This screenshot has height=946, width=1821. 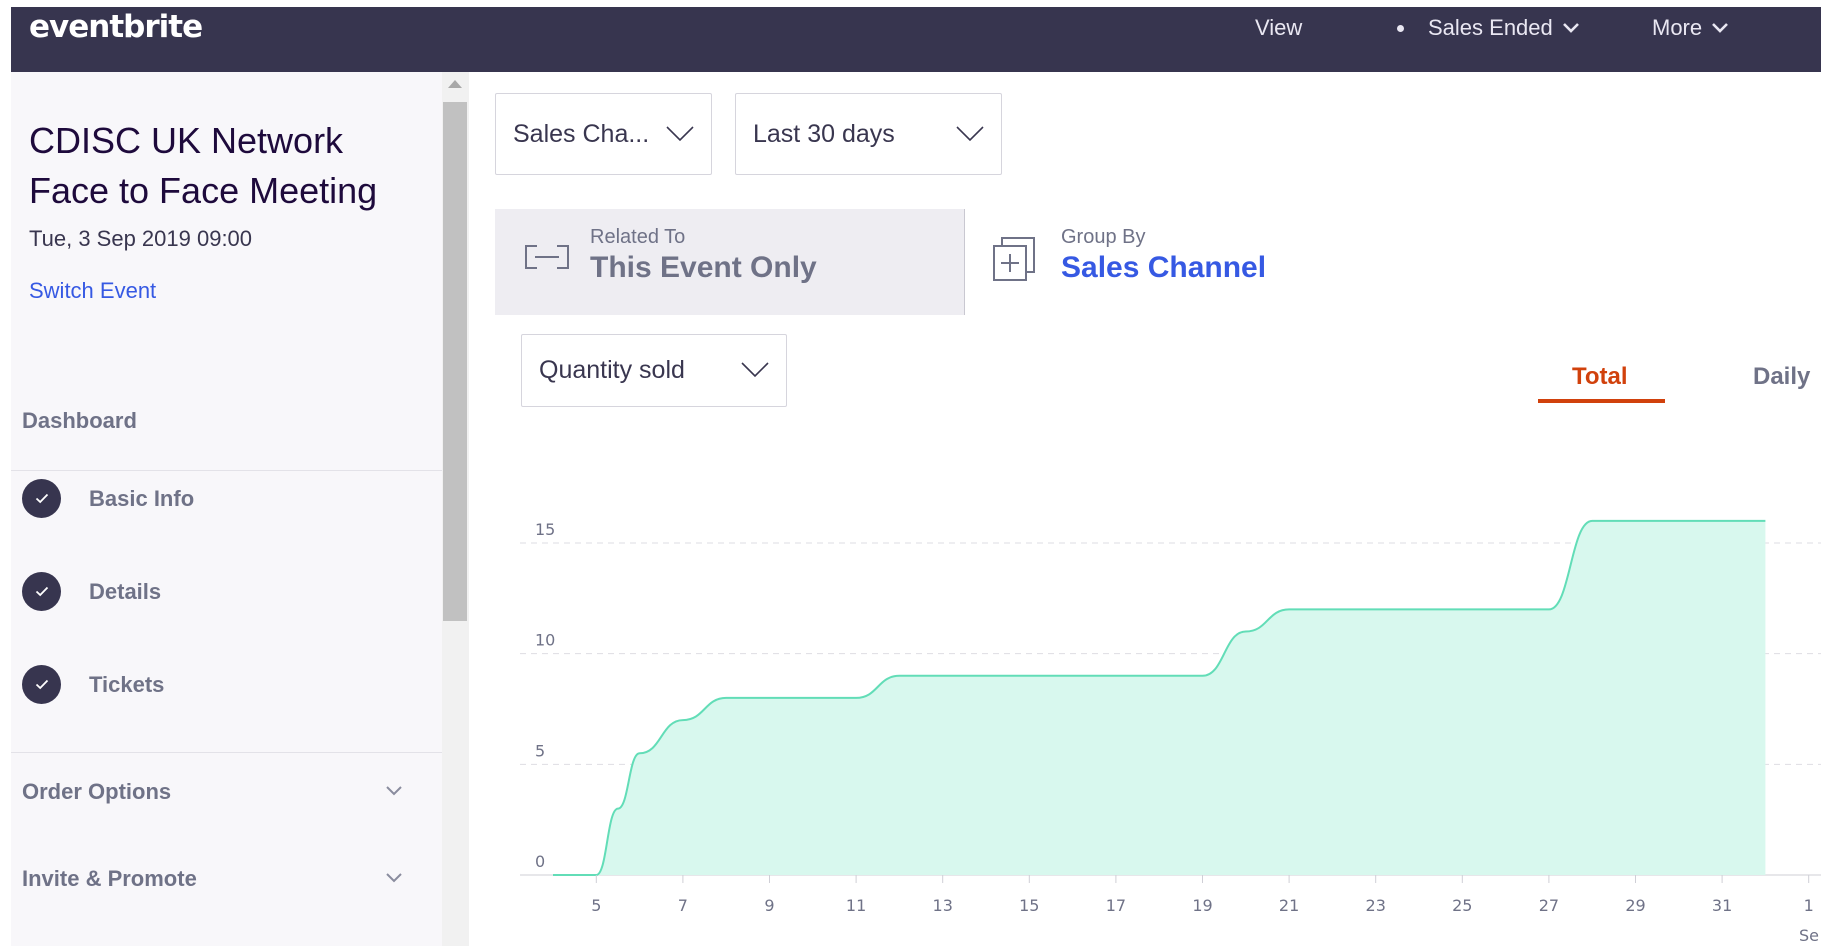 I want to click on y-tick-label: 10, so click(x=545, y=640).